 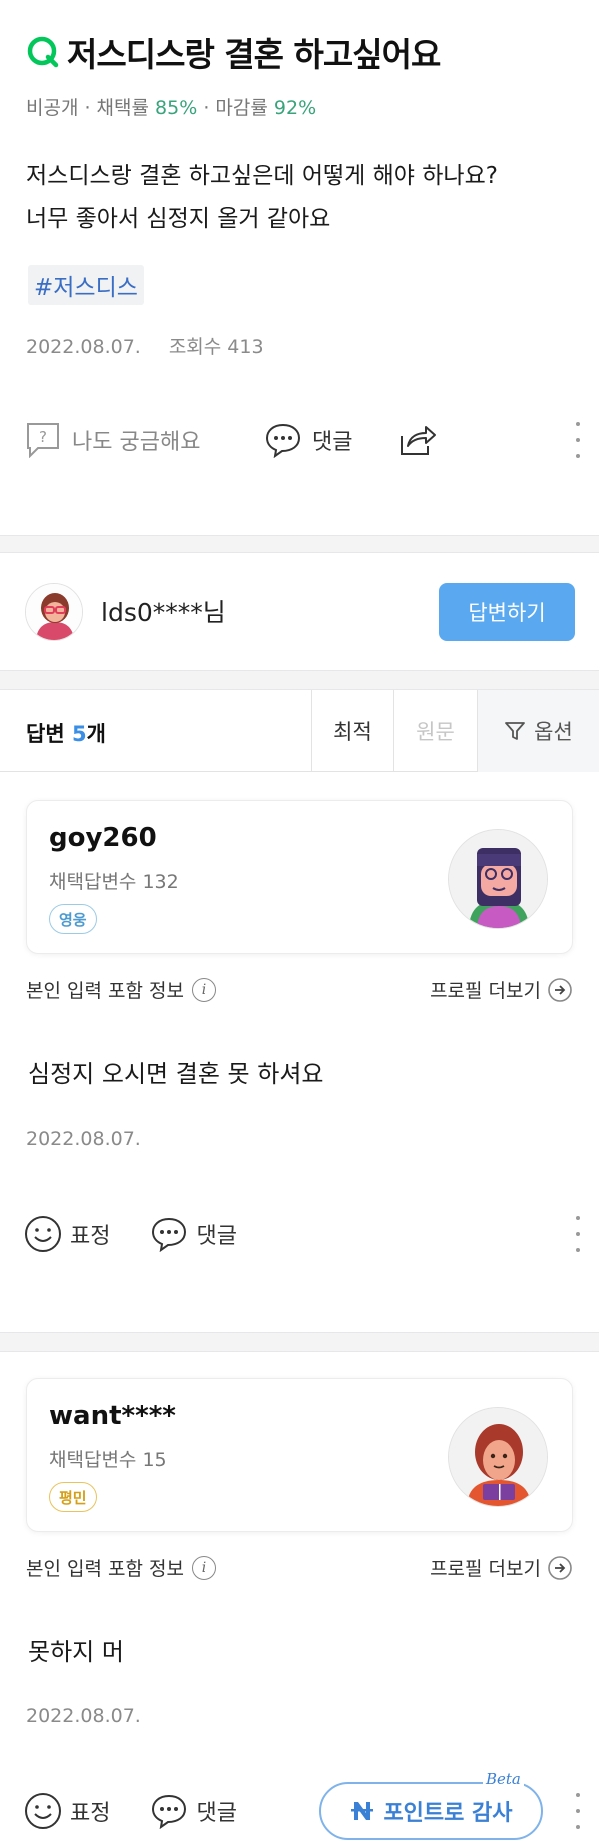 I want to click on tab-best-label: 최적, so click(x=352, y=732).